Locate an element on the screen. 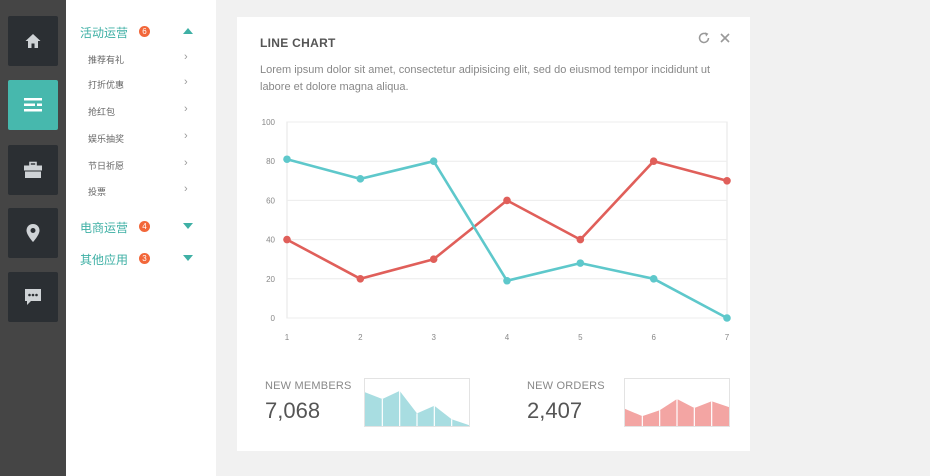 The image size is (930, 476). nav-item-lottery: 娱乐抽奖 › is located at coordinates (141, 139).